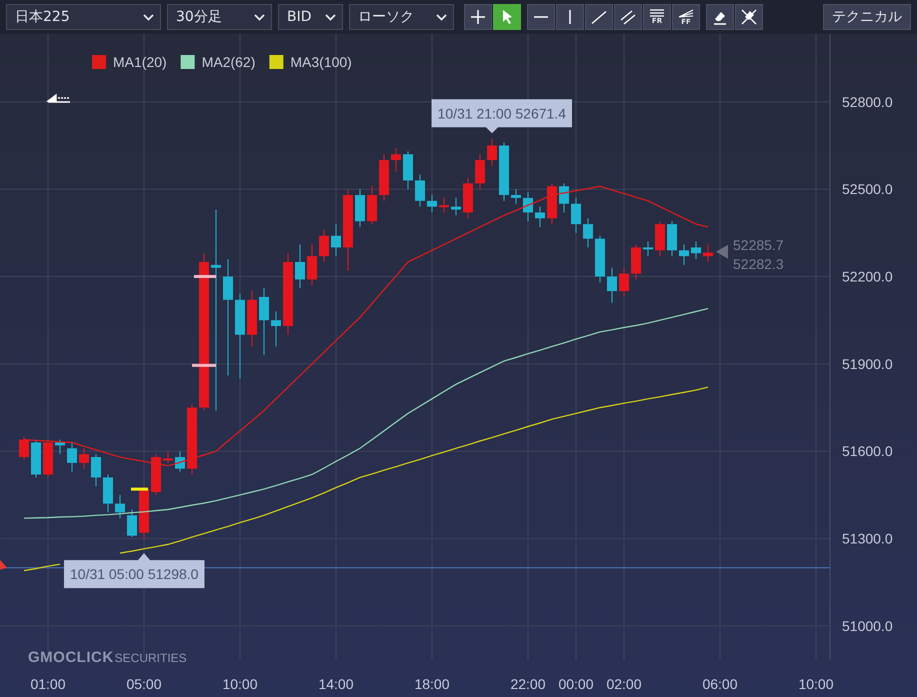  I want to click on tooltip-label: 10/31 21:00 52671.4, so click(502, 113).